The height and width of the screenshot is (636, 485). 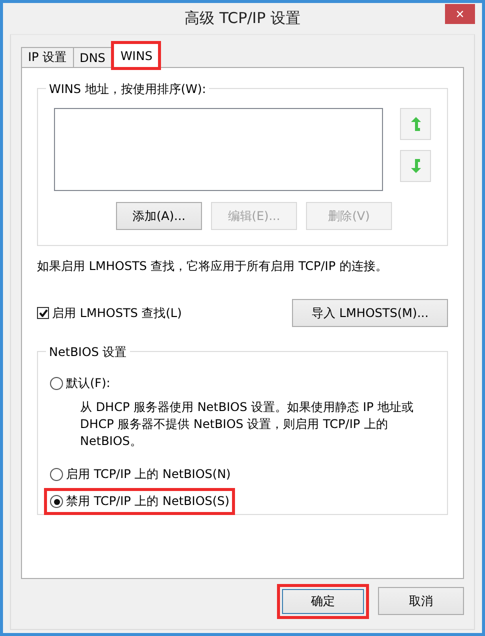 I want to click on radio-option: 默认(F):, so click(x=80, y=383).